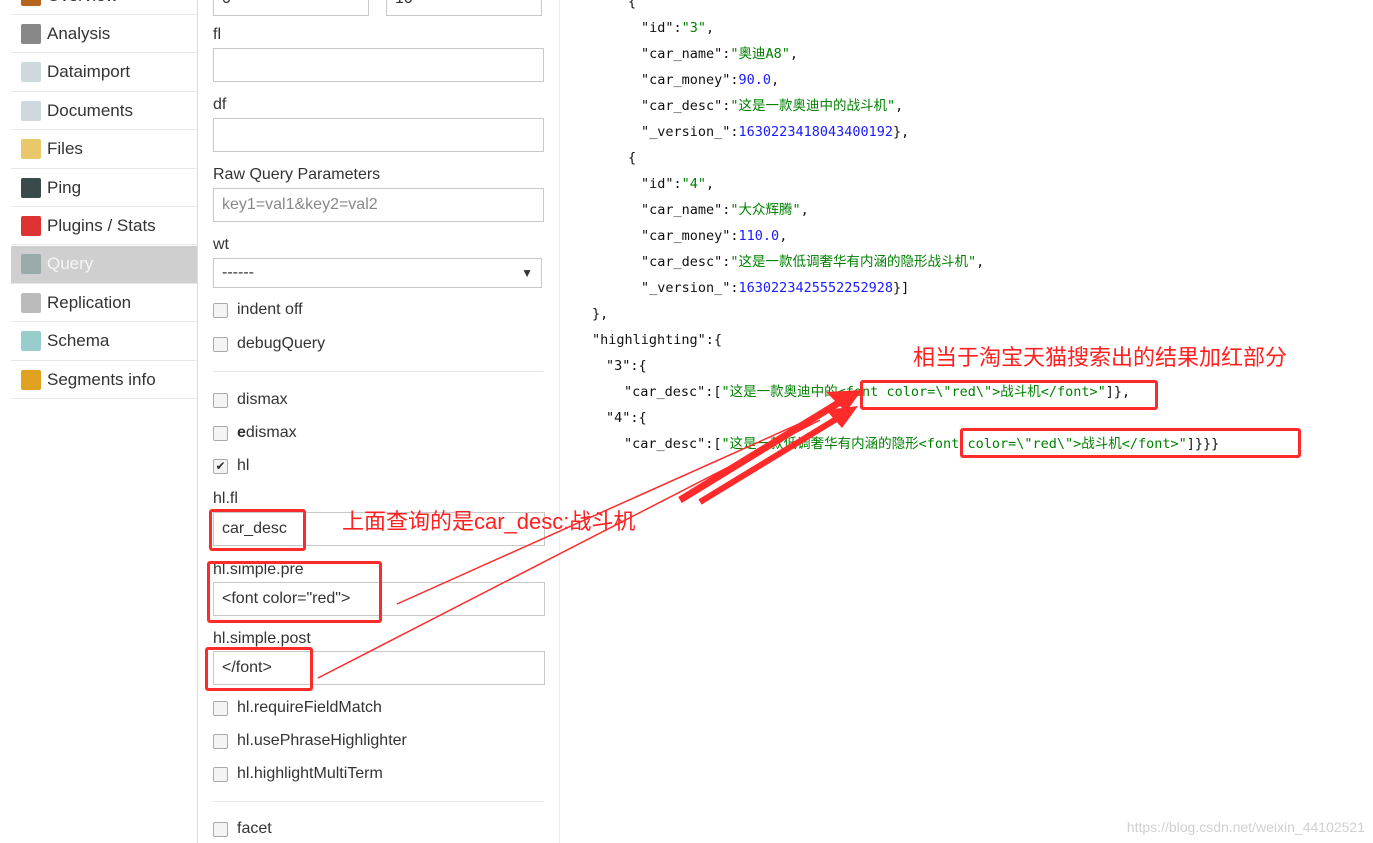 The image size is (1373, 843). Describe the element at coordinates (613, 507) in the screenshot. I see `arrow-line-pre` at that location.